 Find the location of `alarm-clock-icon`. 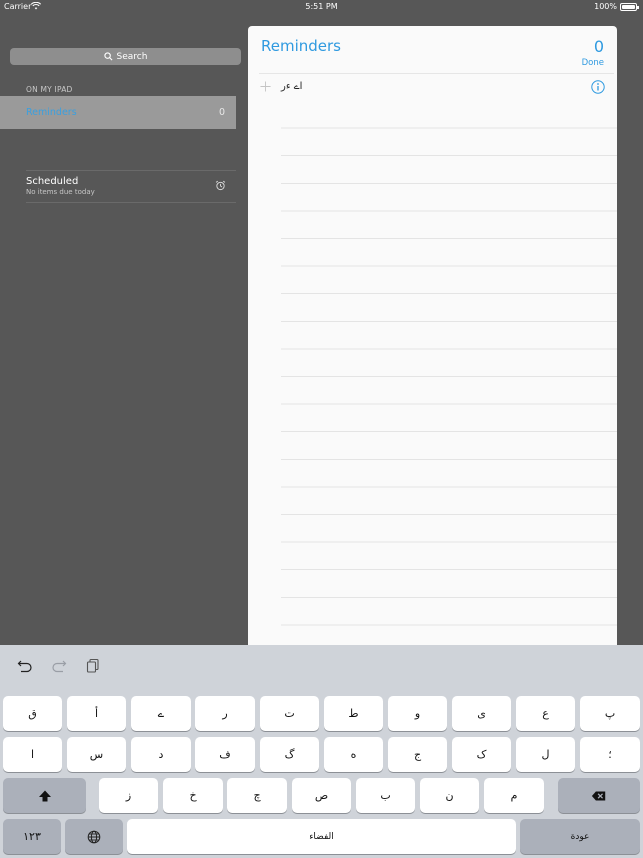

alarm-clock-icon is located at coordinates (220, 185).